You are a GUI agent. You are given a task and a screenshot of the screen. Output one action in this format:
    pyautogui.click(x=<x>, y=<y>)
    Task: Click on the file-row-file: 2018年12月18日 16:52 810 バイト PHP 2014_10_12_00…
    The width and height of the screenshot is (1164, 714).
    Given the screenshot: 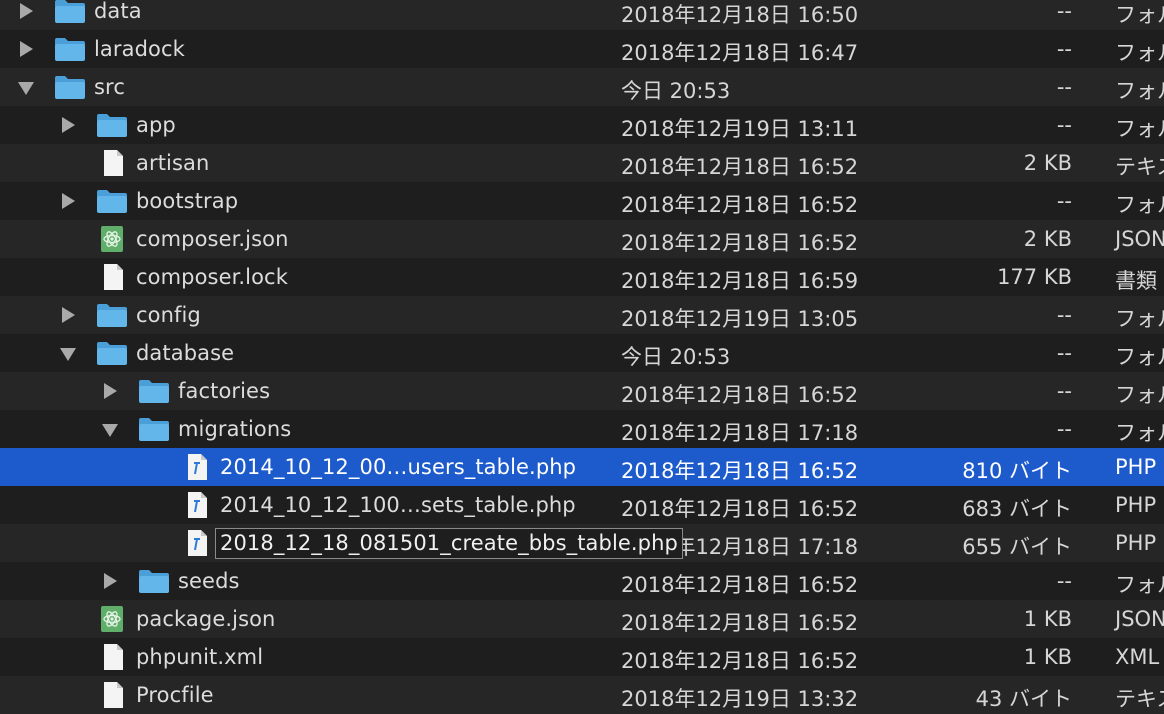 What is the action you would take?
    pyautogui.click(x=582, y=467)
    